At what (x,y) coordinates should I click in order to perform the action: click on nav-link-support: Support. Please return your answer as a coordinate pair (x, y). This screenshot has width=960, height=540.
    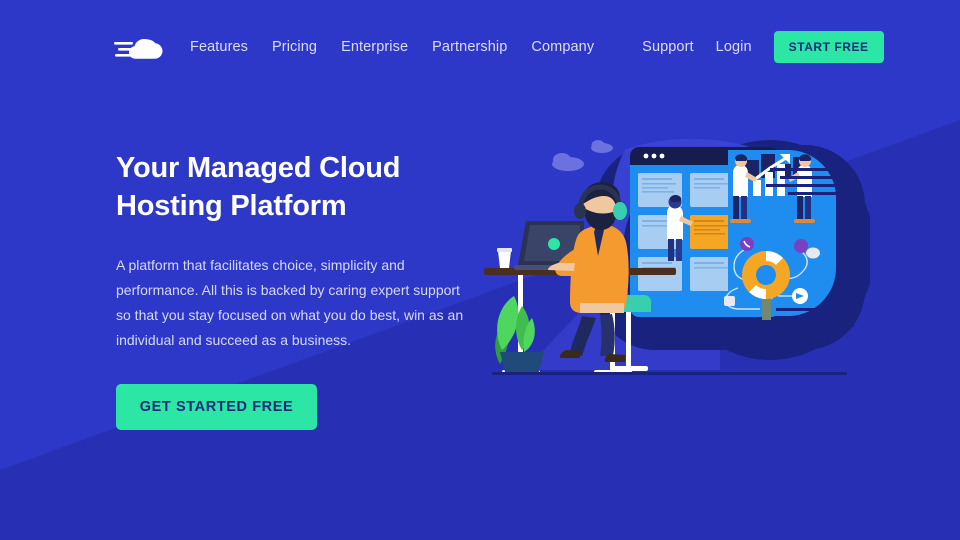
    Looking at the image, I should click on (668, 47).